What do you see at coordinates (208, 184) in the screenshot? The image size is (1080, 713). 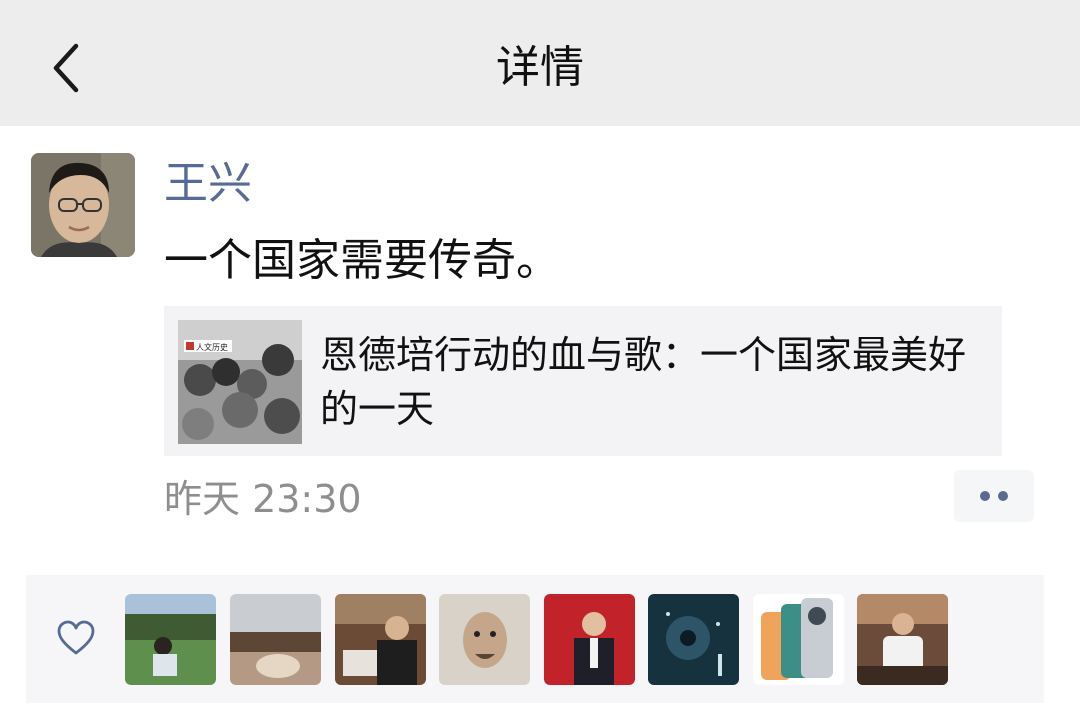 I see `author-name: 王兴` at bounding box center [208, 184].